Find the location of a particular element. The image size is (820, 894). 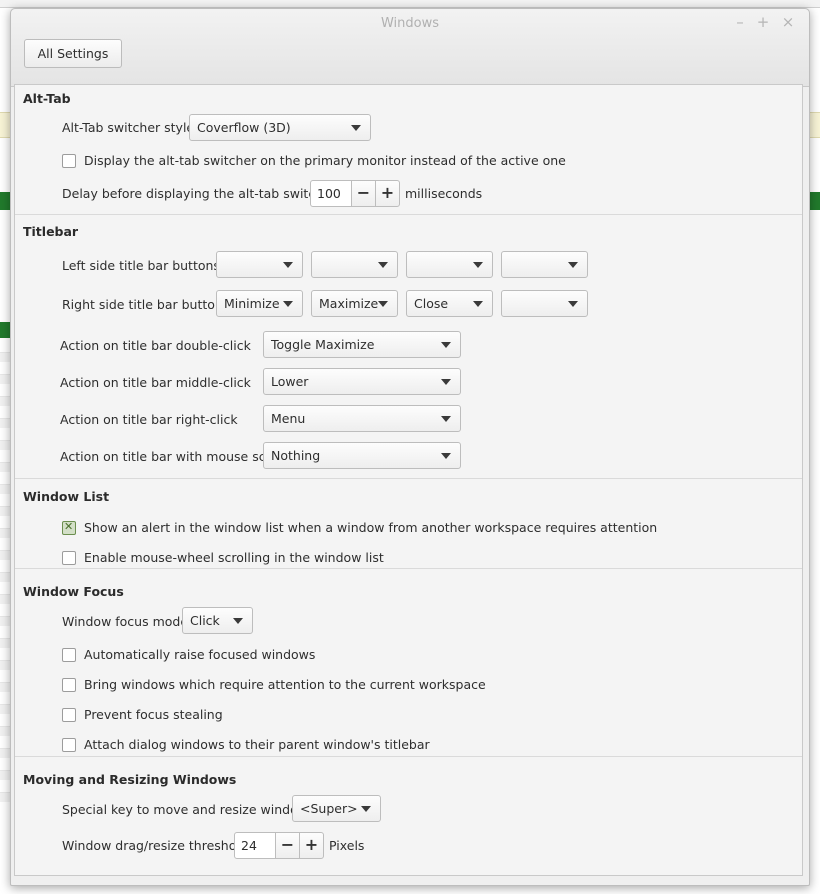

right-button-combo-1: Minimize is located at coordinates (259, 303).